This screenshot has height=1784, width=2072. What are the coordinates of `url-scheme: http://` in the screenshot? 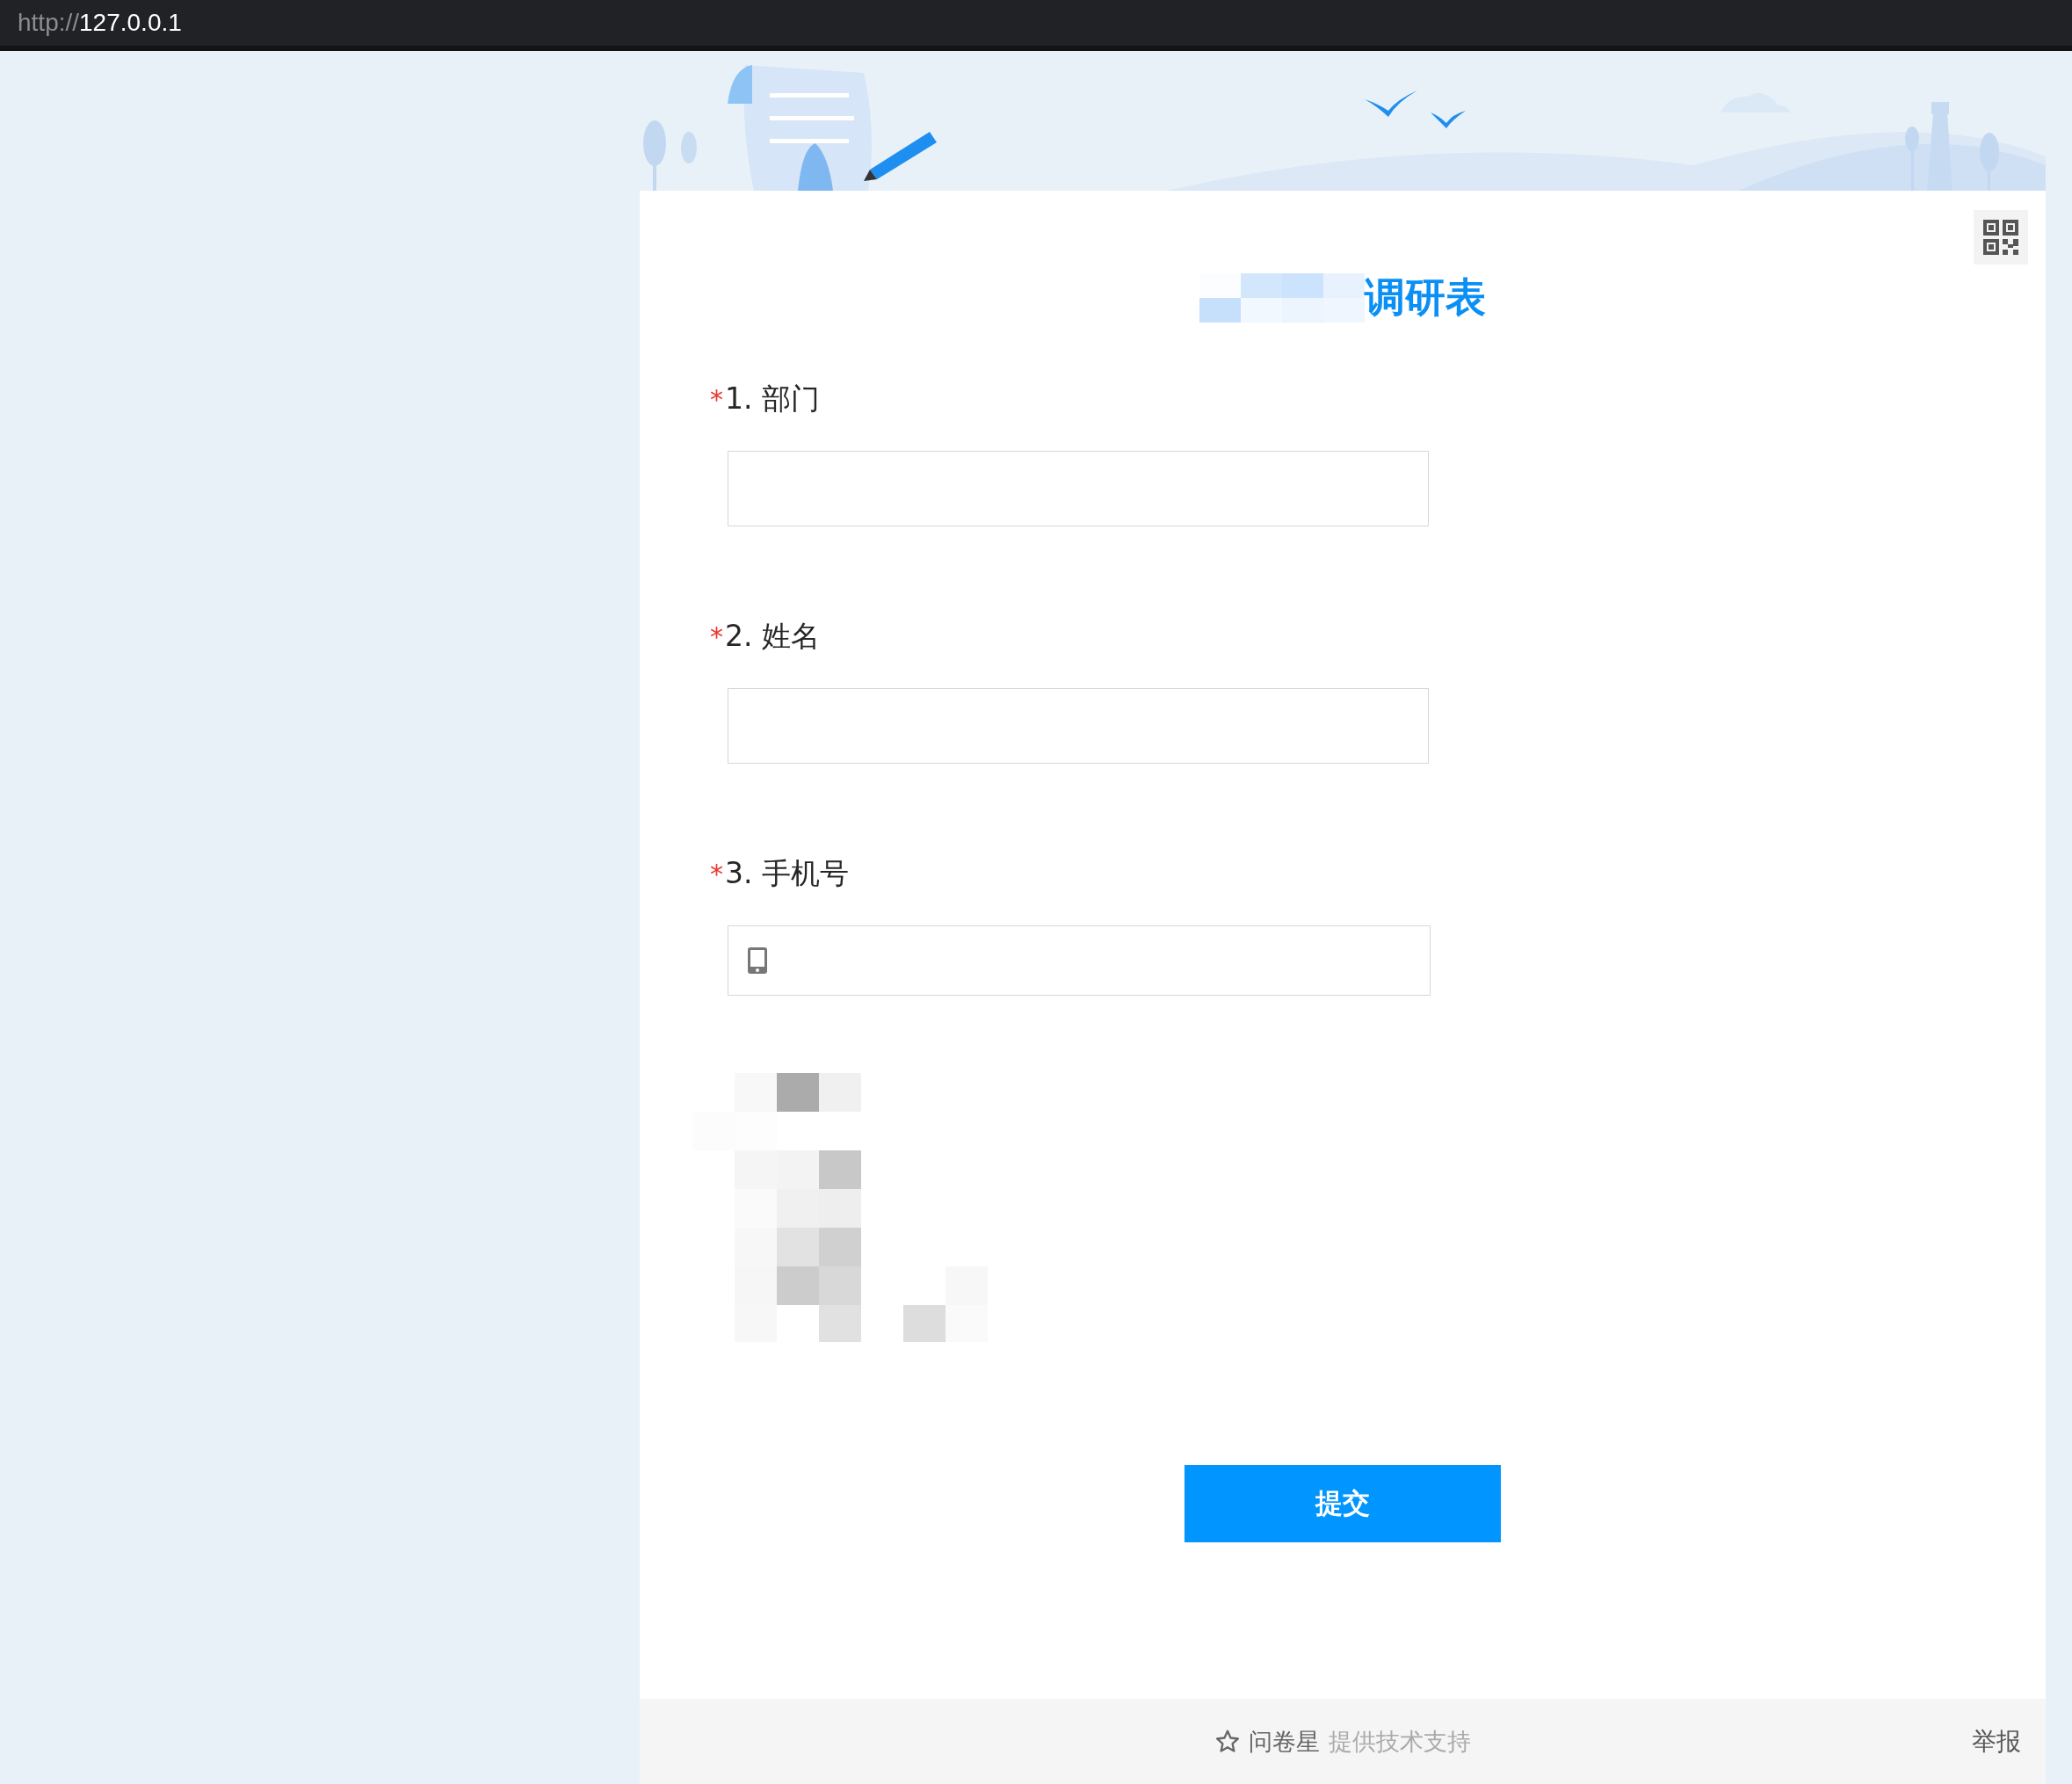 It's located at (49, 23).